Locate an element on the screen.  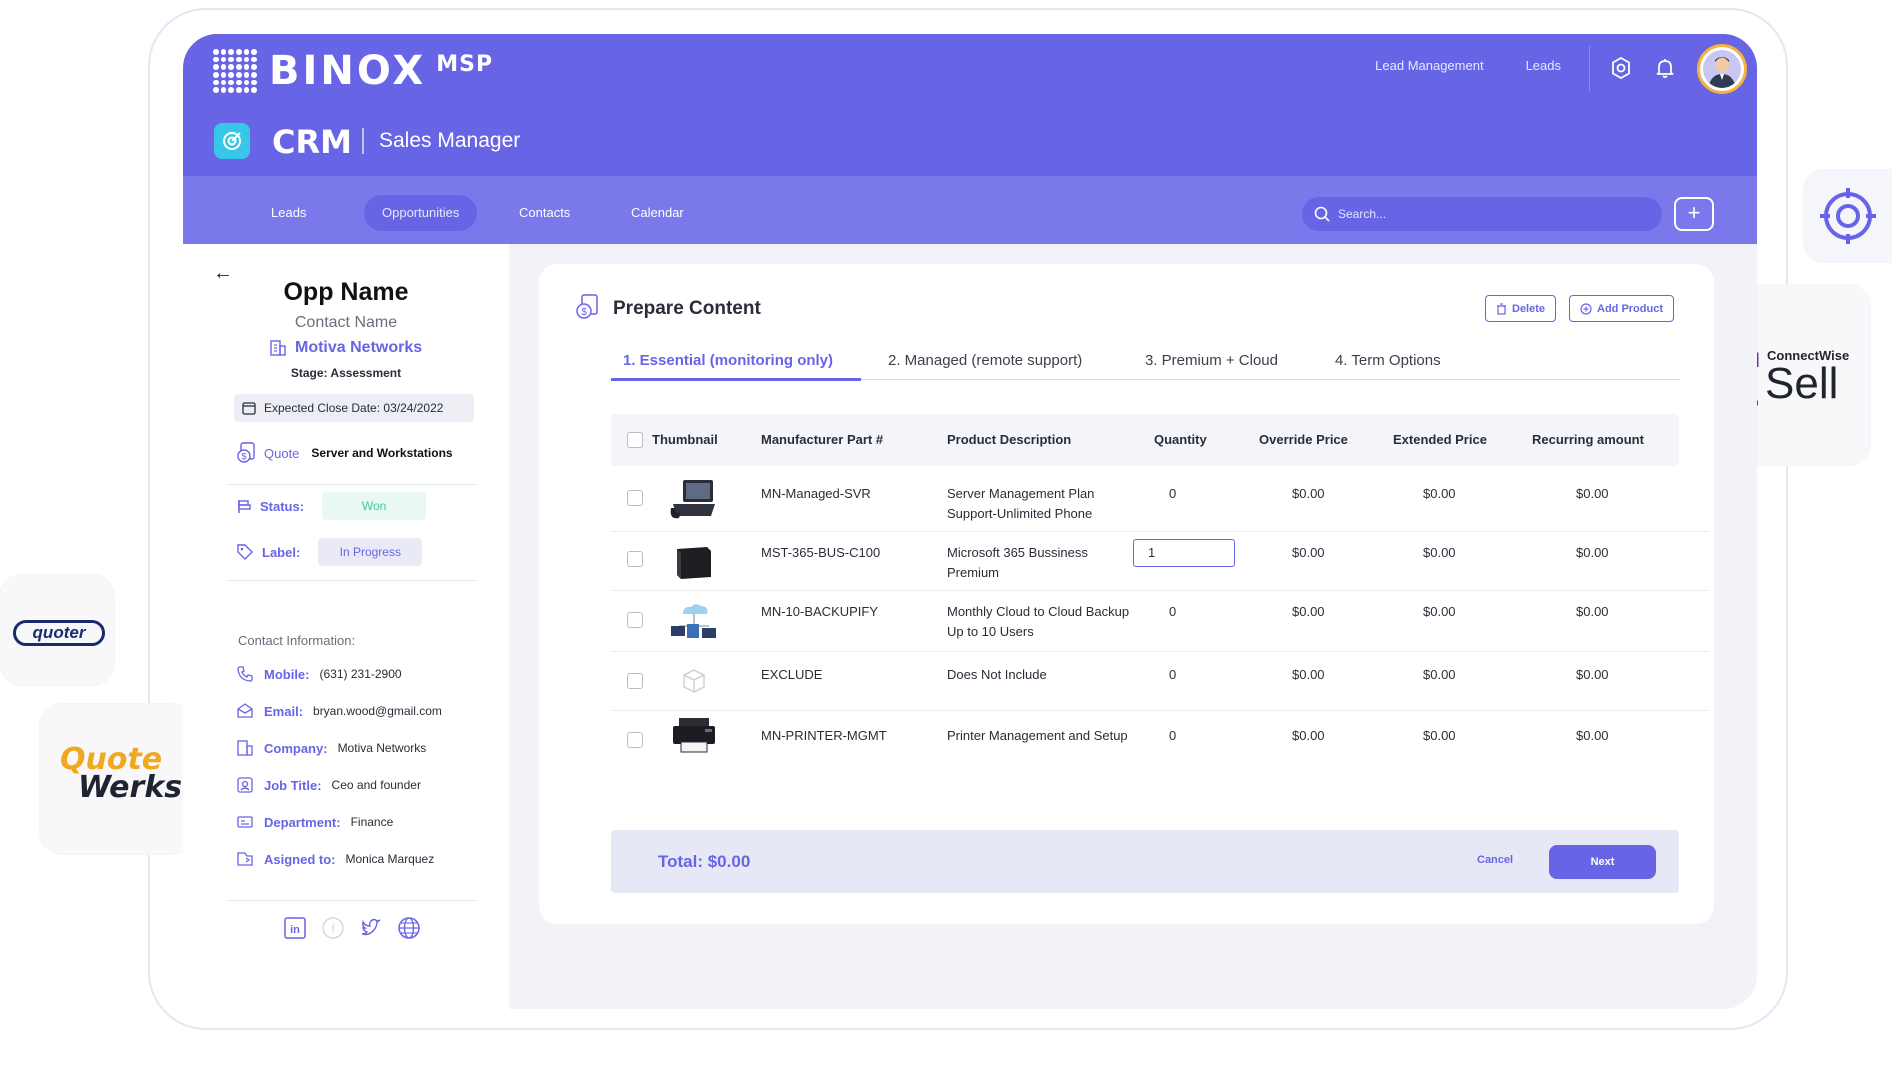
avatar is located at coordinates (1722, 69).